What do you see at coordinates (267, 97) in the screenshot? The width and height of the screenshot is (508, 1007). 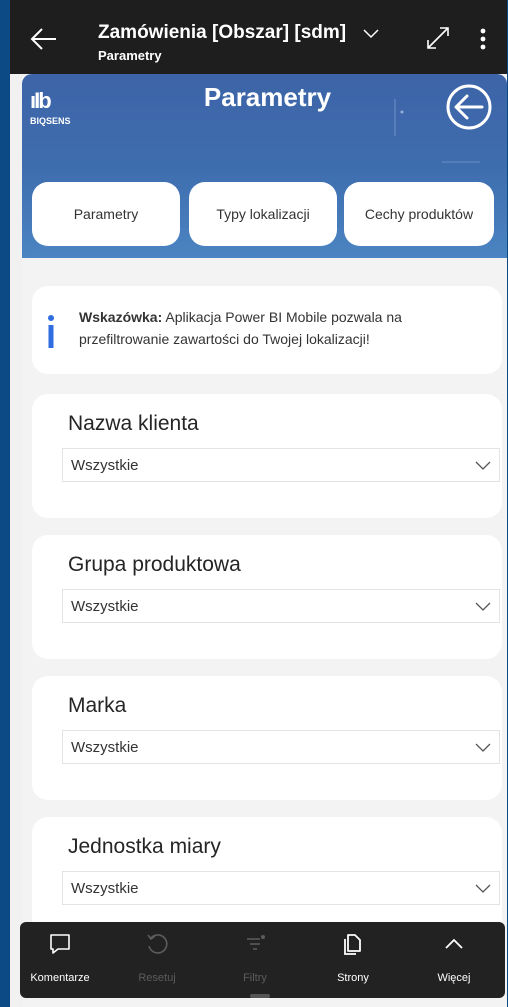 I see `page-title: Parametry` at bounding box center [267, 97].